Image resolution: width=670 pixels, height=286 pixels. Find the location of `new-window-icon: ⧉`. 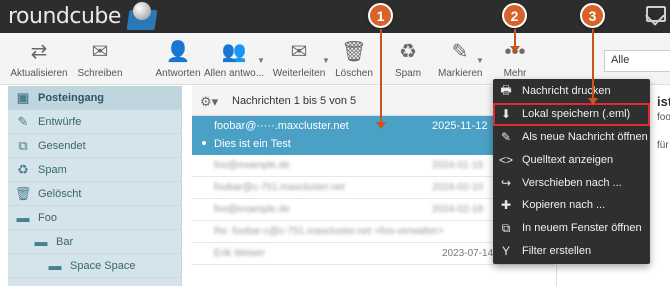

new-window-icon: ⧉ is located at coordinates (506, 227).